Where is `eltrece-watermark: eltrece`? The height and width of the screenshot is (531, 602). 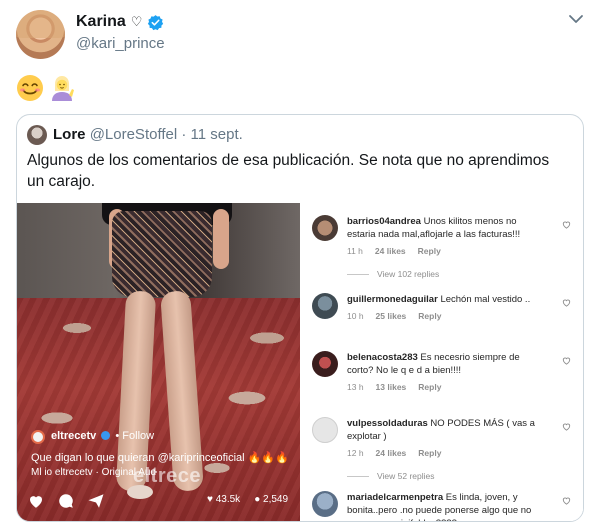 eltrece-watermark: eltrece is located at coordinates (167, 476).